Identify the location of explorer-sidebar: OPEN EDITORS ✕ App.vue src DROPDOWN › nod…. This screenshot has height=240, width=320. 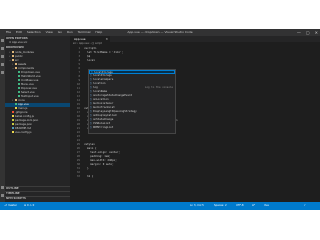
(37, 119).